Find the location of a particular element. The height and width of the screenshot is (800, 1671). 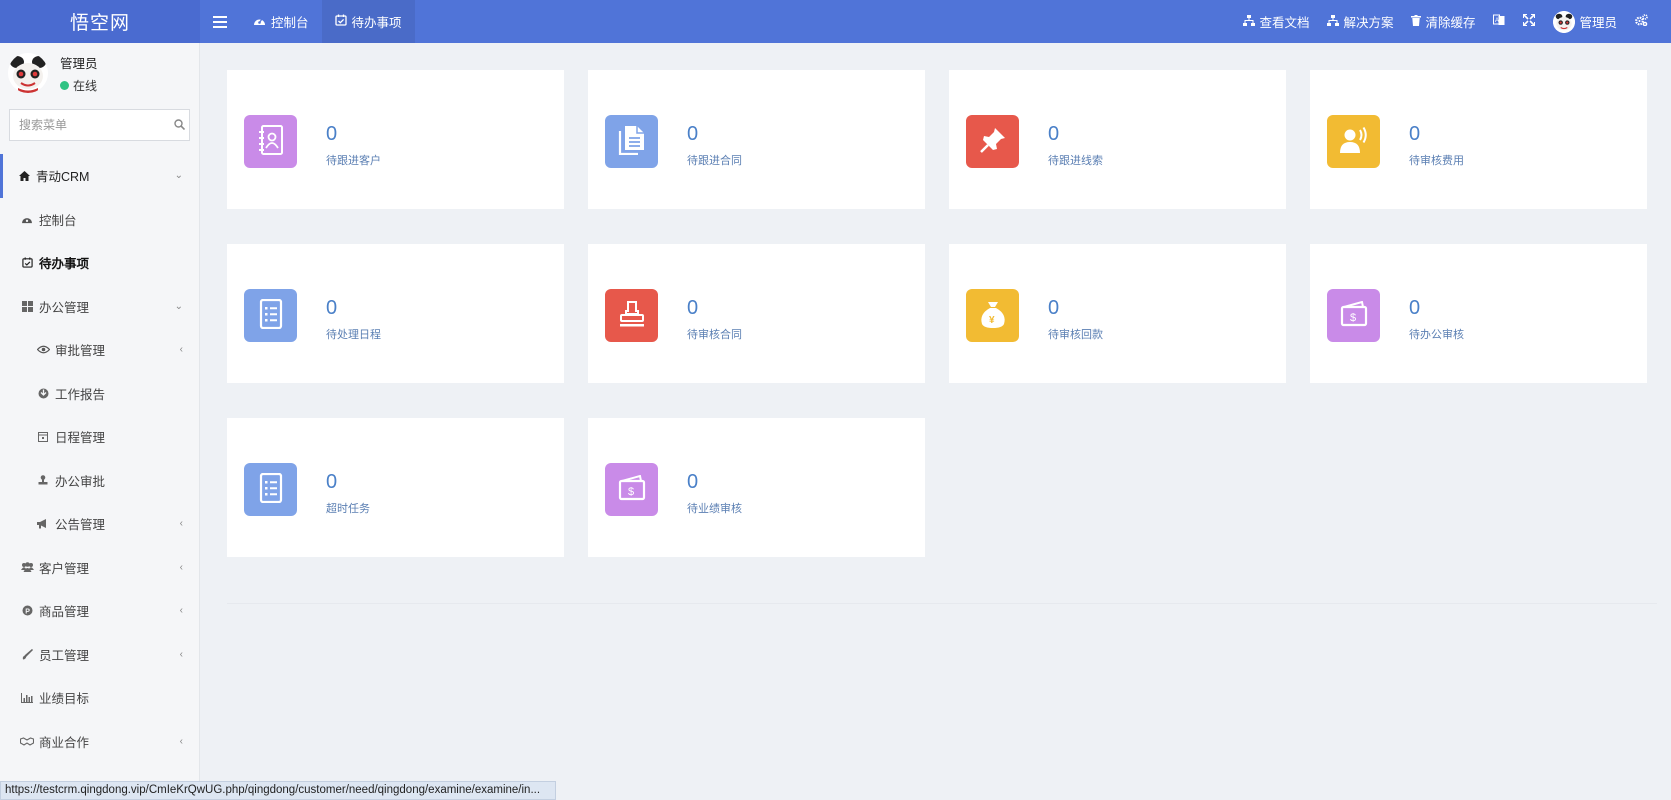

windows-icon is located at coordinates (27, 306).